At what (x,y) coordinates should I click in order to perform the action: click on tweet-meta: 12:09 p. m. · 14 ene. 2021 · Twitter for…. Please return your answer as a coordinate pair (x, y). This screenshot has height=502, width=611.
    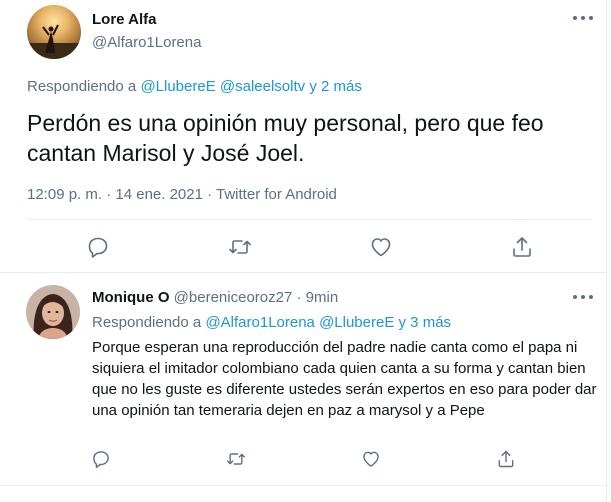
    Looking at the image, I should click on (182, 194).